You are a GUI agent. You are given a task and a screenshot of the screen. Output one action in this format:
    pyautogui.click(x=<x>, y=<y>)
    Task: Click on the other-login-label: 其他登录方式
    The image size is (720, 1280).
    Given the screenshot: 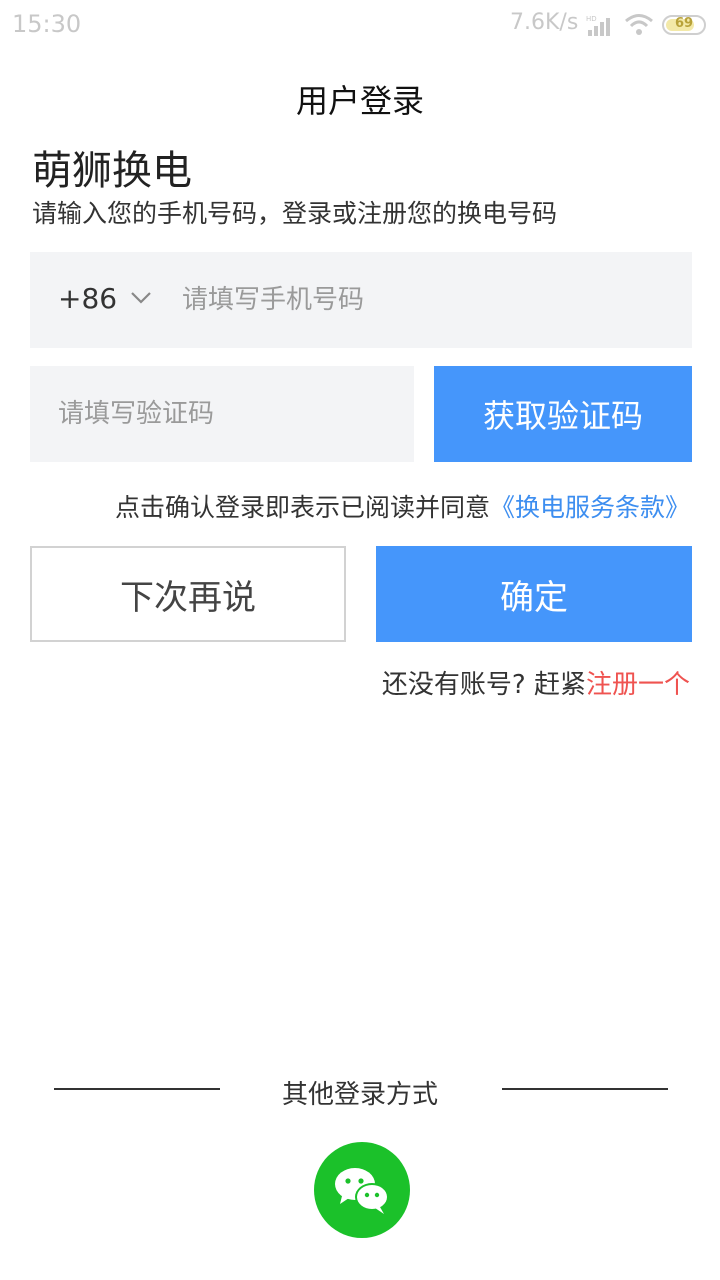 What is the action you would take?
    pyautogui.click(x=359, y=1095)
    